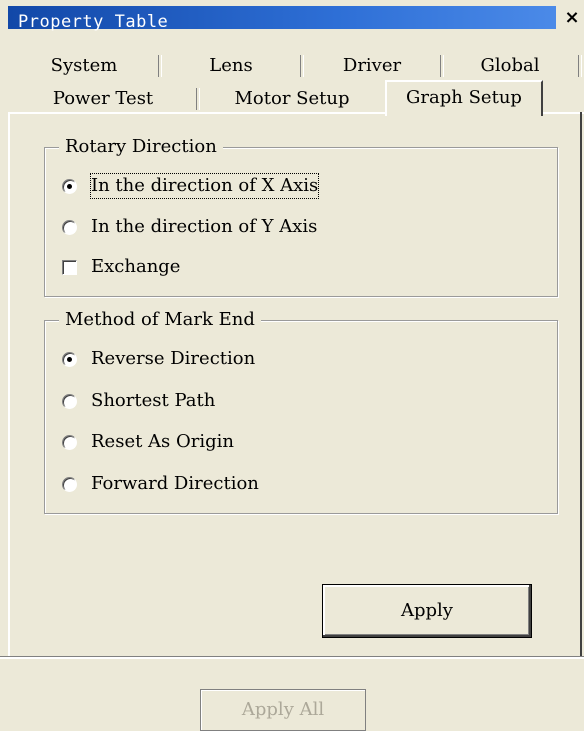  I want to click on tab-separator, so click(580, 66).